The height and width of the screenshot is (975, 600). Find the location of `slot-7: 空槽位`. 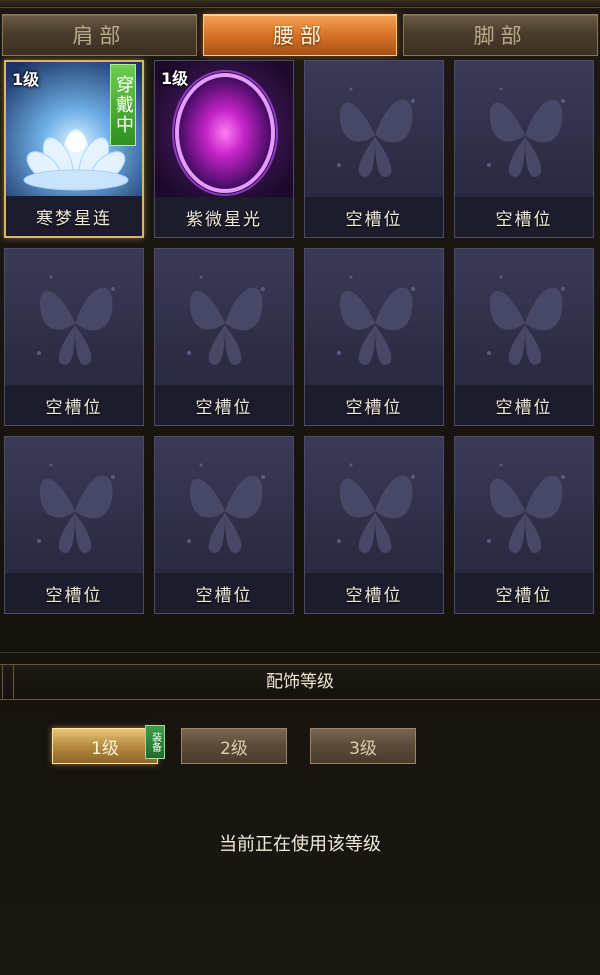

slot-7: 空槽位 is located at coordinates (374, 337).